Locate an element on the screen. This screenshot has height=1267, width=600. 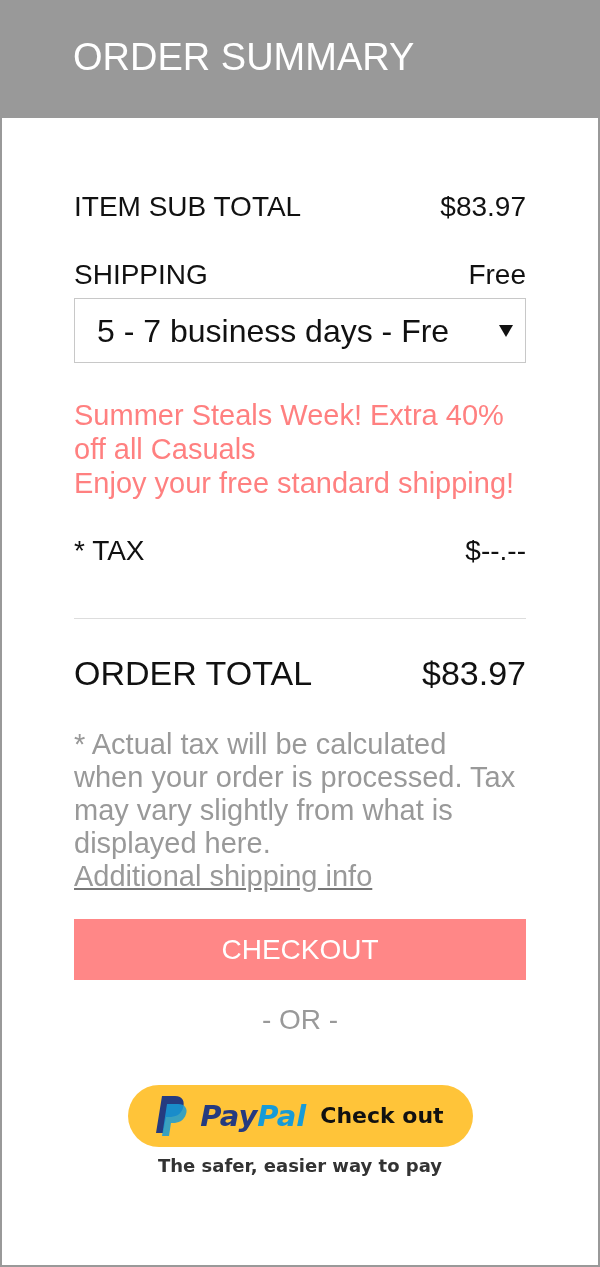
paypal-monogram-icon is located at coordinates (172, 1116).